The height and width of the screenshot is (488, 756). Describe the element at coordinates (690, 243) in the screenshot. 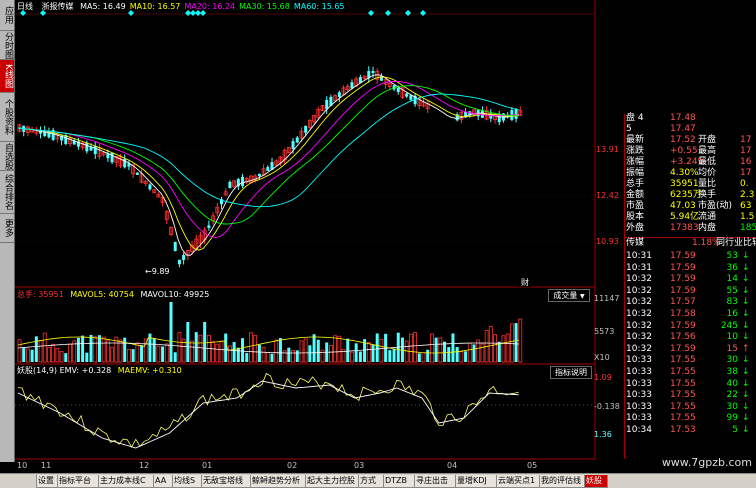

I see `industry-compare-row: 传媒1.18%同行业比较` at that location.